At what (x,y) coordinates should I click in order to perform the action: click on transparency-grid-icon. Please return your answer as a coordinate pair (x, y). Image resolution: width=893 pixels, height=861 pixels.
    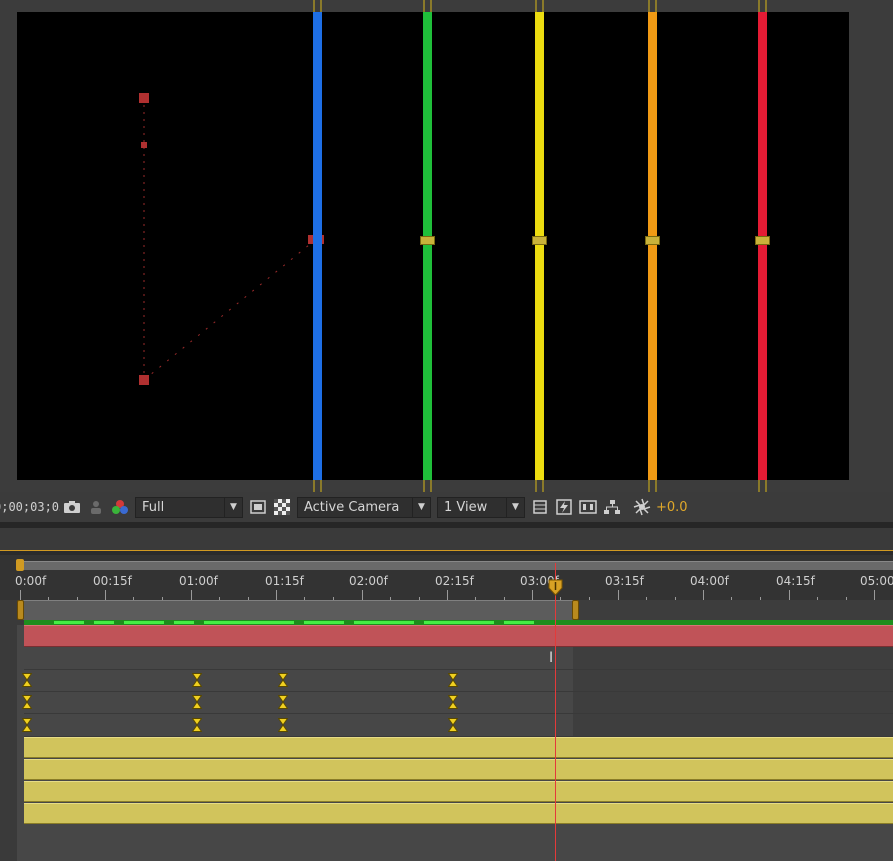
    Looking at the image, I should click on (282, 507).